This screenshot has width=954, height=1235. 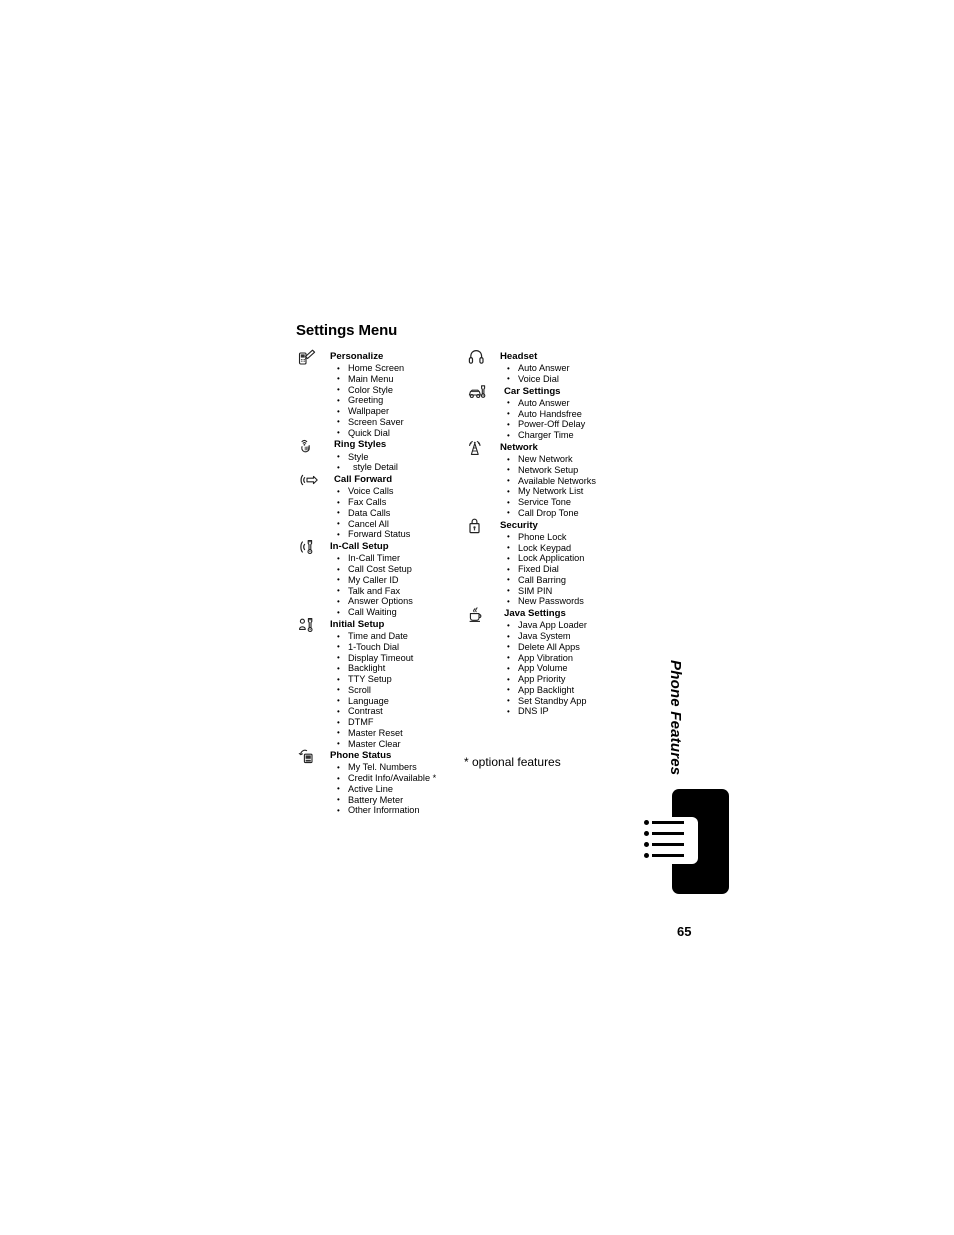 What do you see at coordinates (551, 424) in the screenshot?
I see `settings-item: Power-Off Delay` at bounding box center [551, 424].